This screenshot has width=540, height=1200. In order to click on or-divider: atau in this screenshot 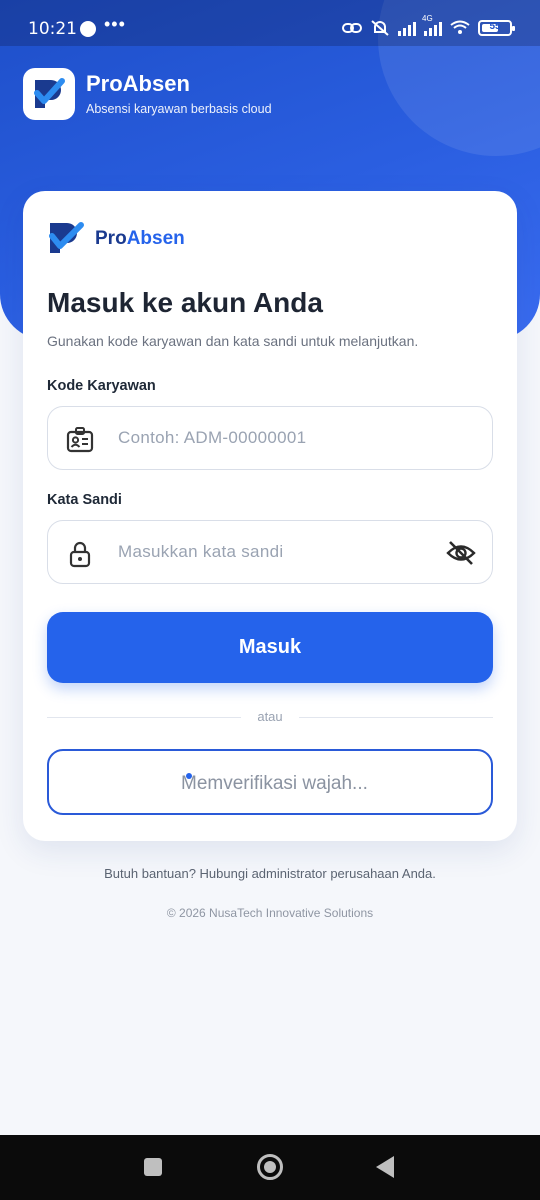, I will do `click(270, 717)`.